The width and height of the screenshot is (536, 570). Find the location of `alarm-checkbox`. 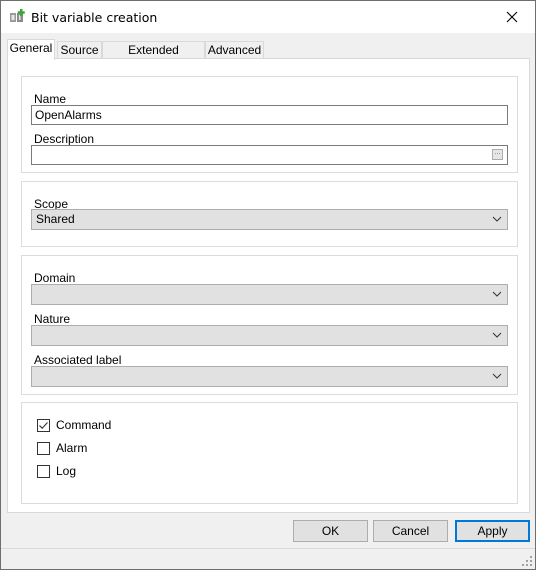

alarm-checkbox is located at coordinates (43, 448).